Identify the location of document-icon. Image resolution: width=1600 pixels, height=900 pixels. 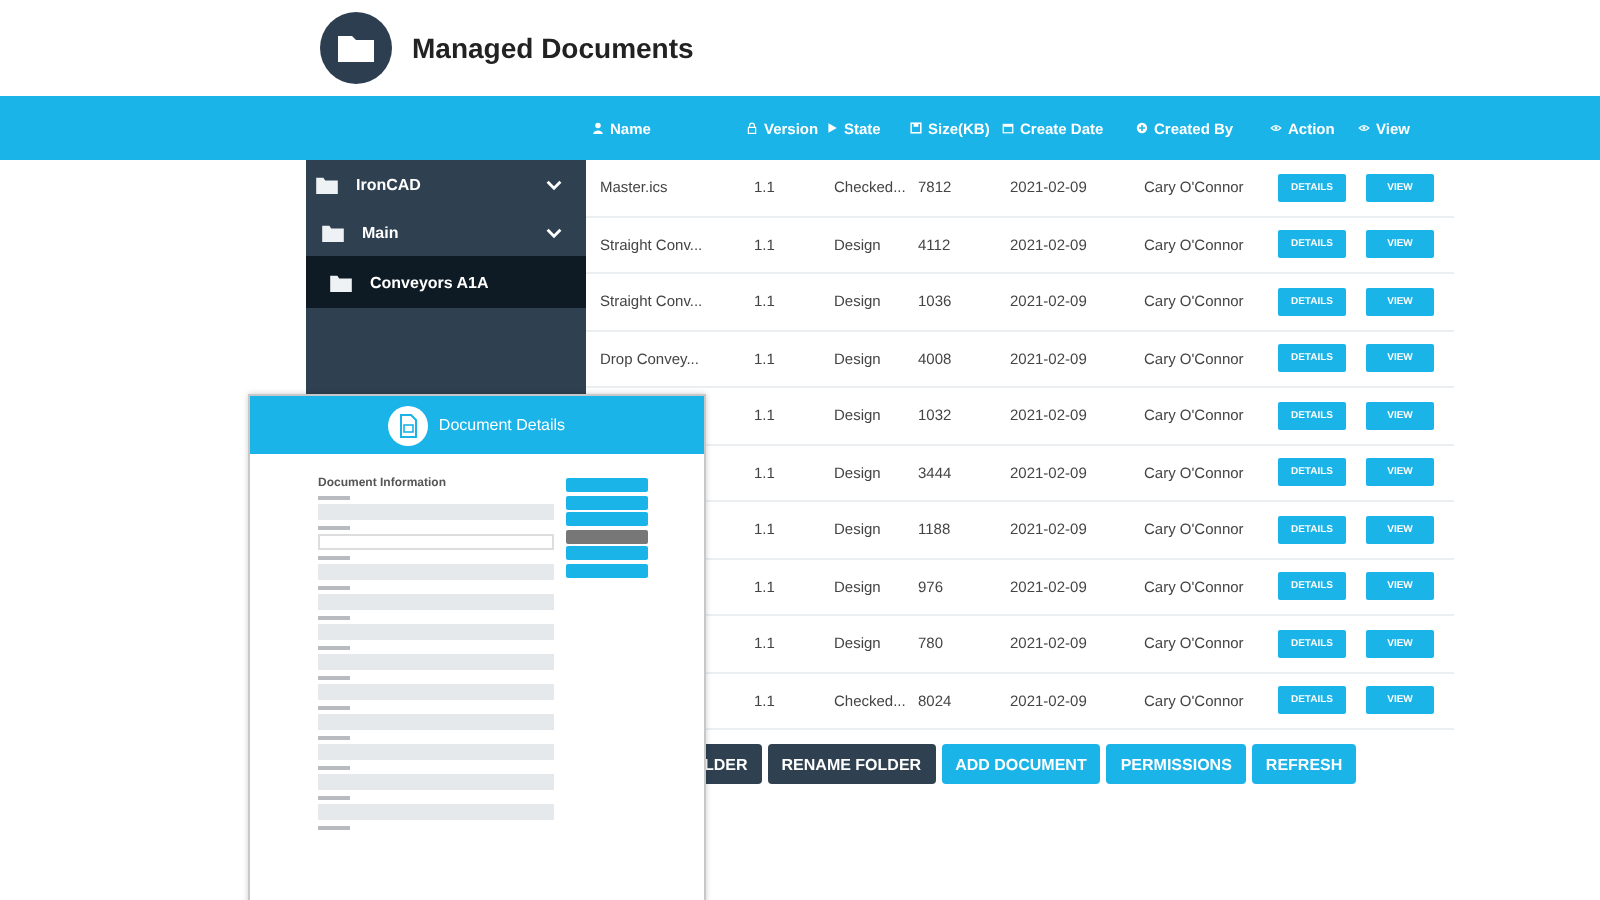
(408, 425).